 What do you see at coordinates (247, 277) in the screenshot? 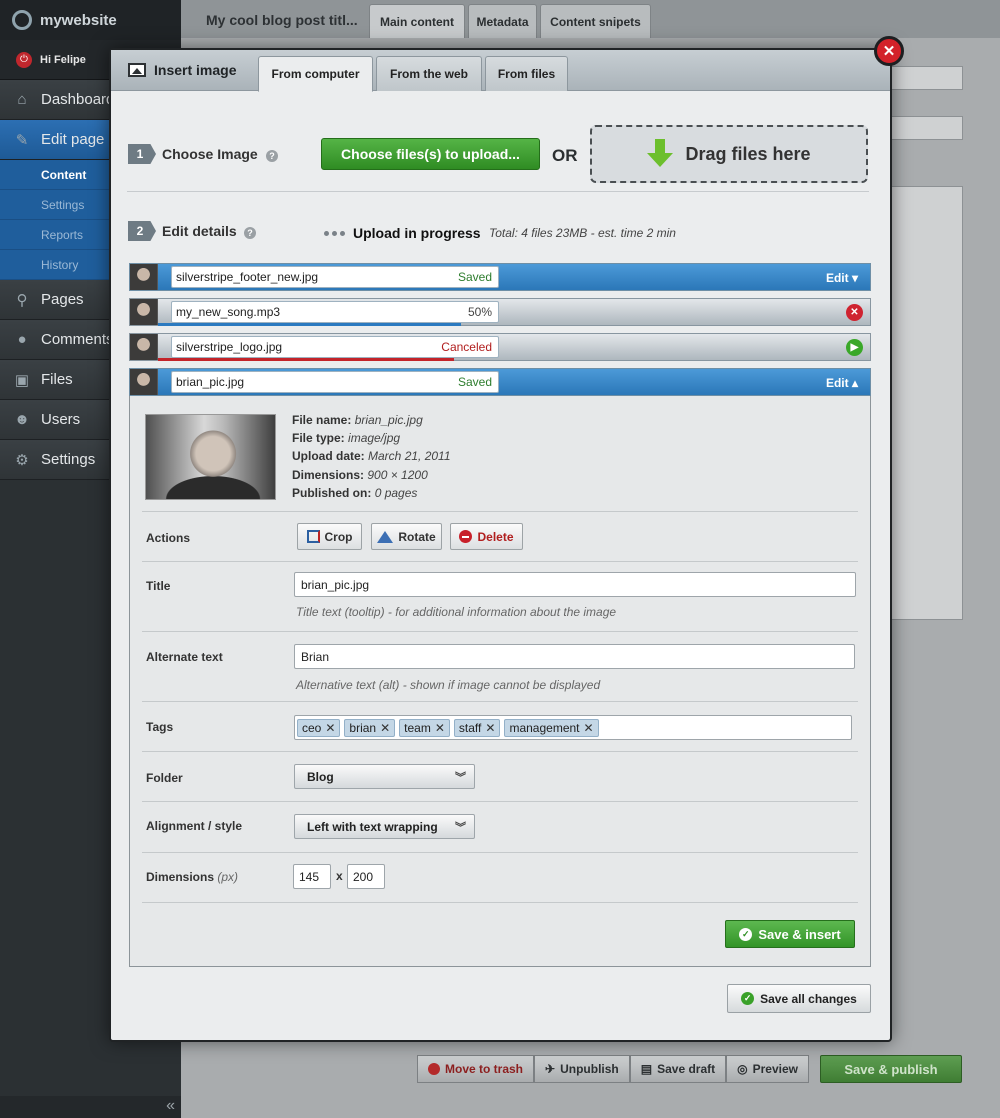
I see `file-name: silverstripe_footer_new.jpg` at bounding box center [247, 277].